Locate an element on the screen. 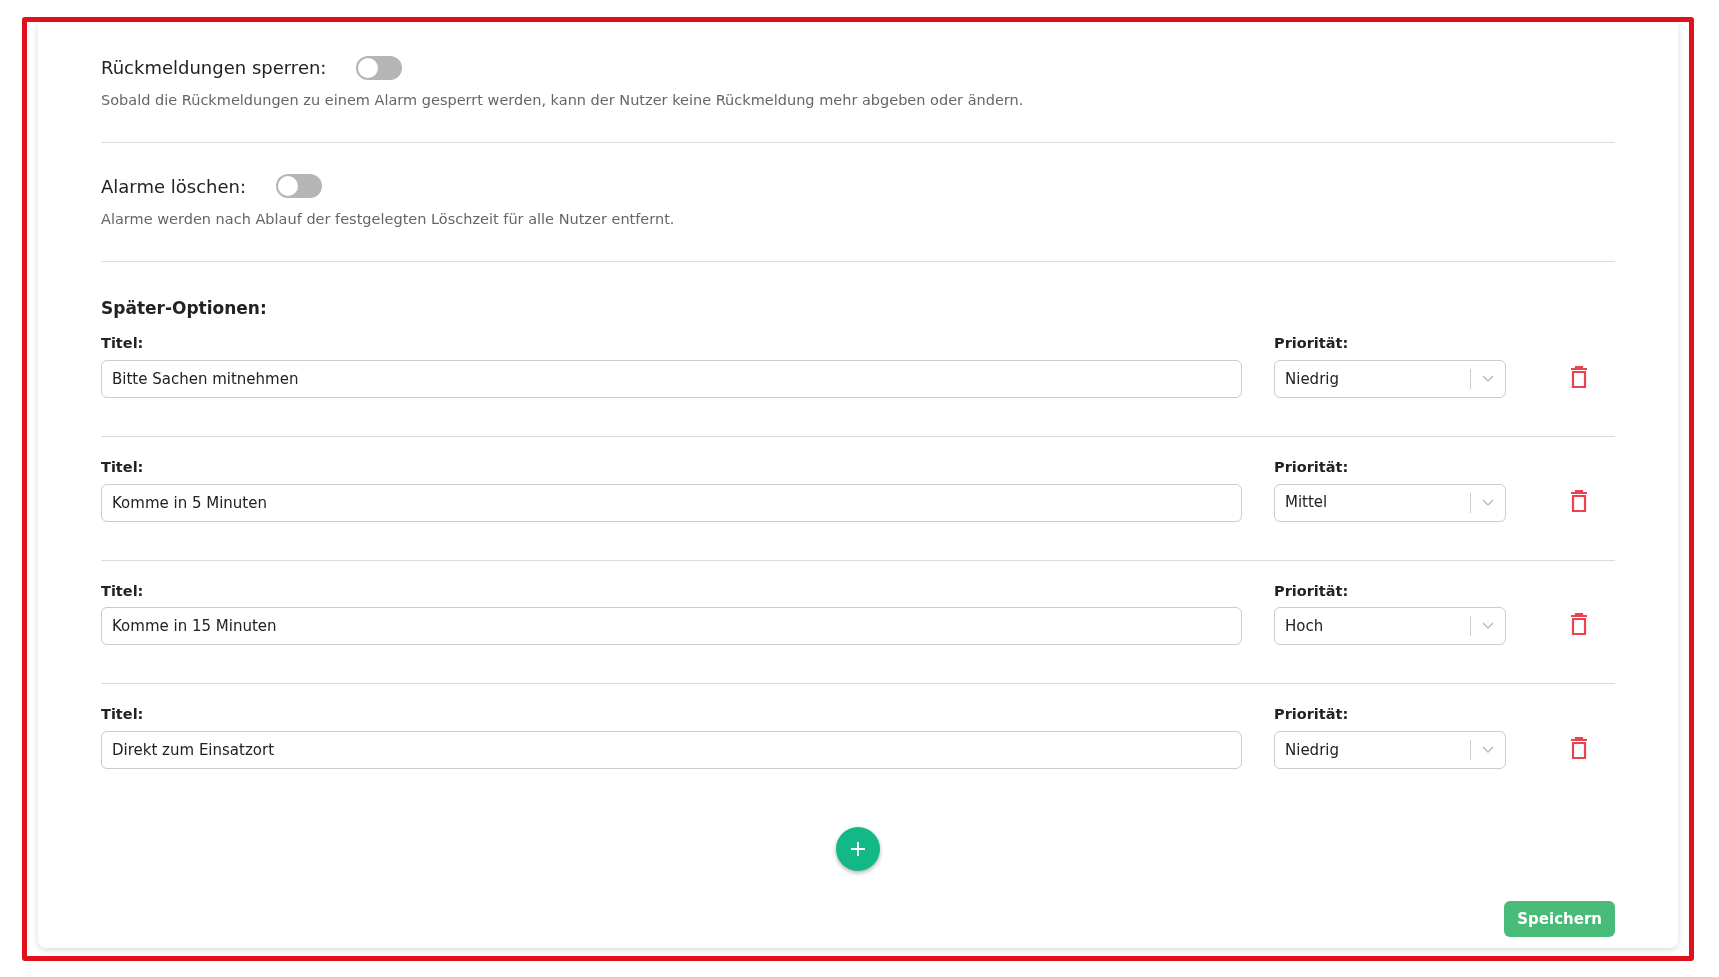  setting-label: Alarme löschen: is located at coordinates (173, 186).